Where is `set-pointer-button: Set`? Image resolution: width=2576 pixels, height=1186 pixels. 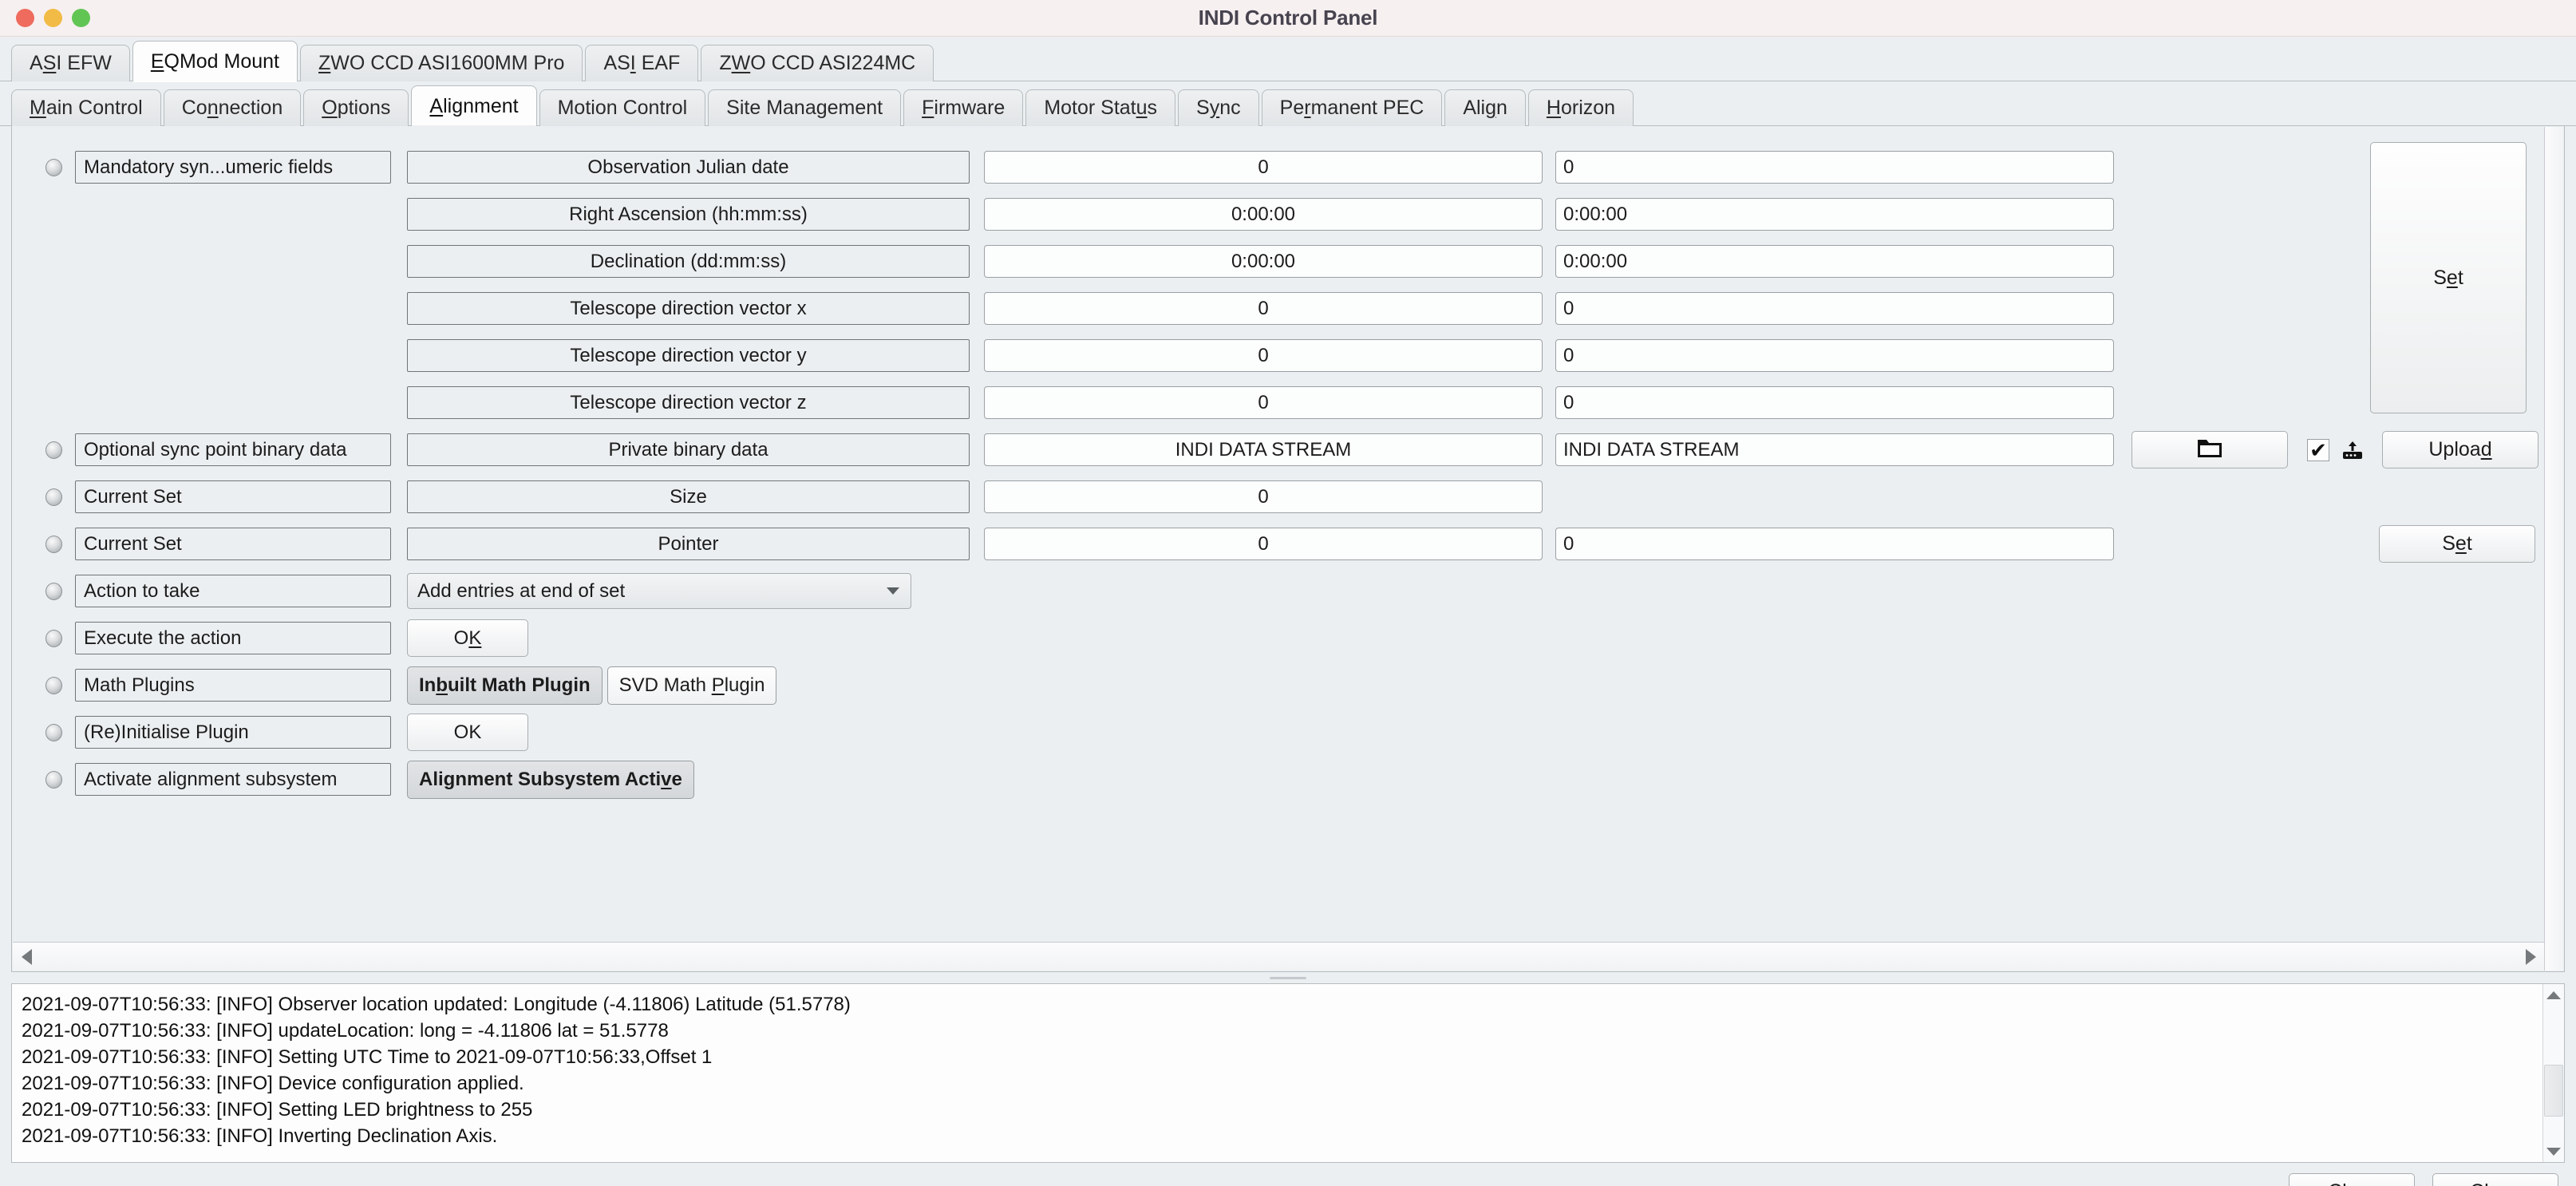
set-pointer-button: Set is located at coordinates (2457, 544).